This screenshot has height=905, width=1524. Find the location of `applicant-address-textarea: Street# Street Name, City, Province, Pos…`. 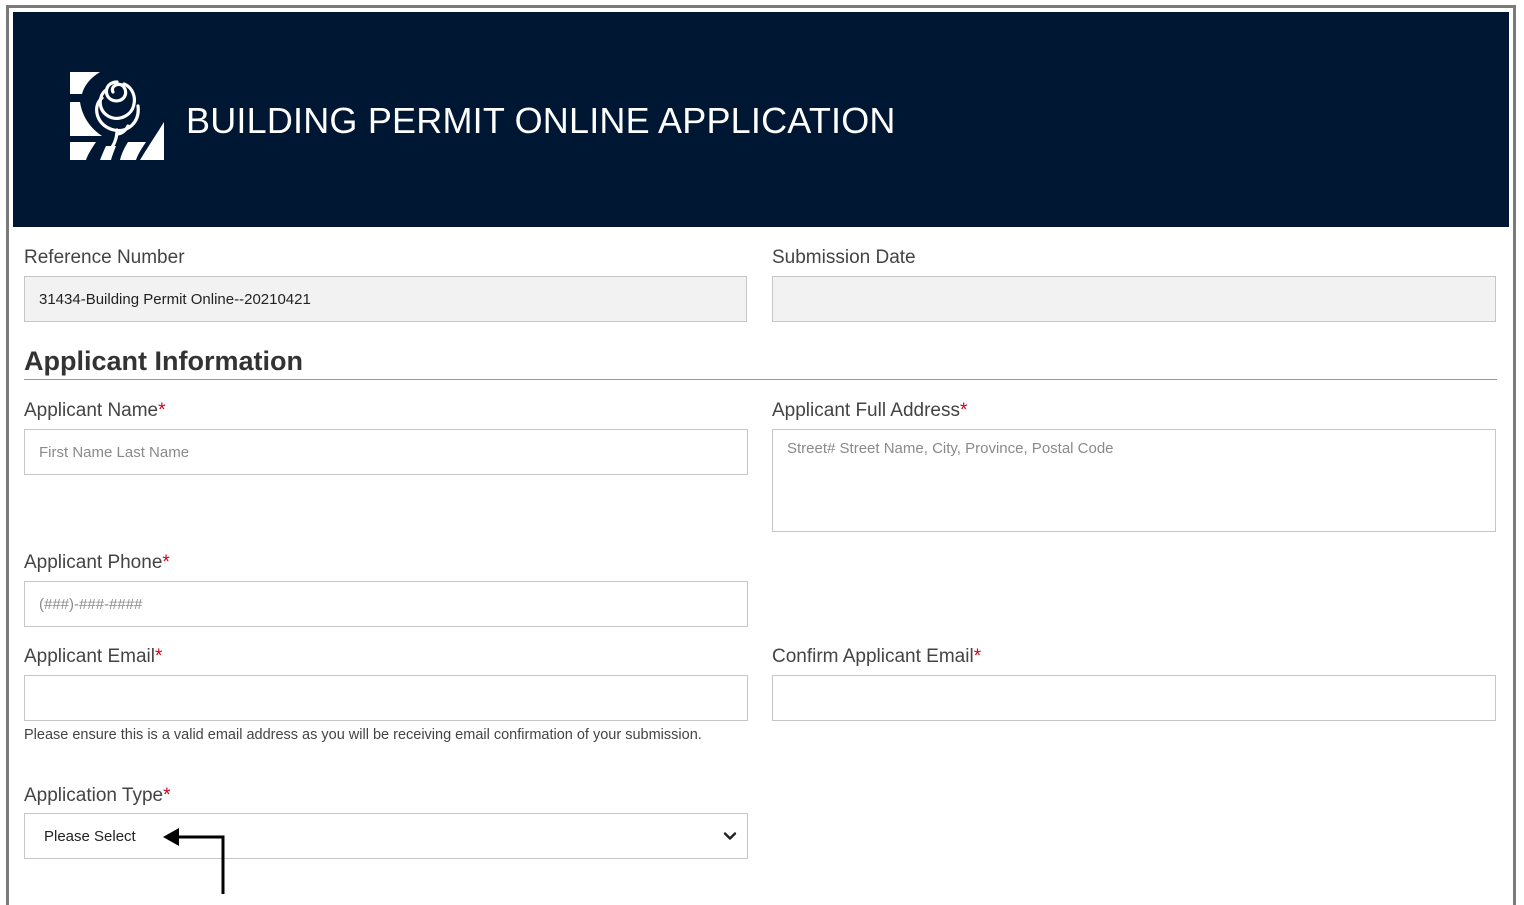

applicant-address-textarea: Street# Street Name, City, Province, Pos… is located at coordinates (1134, 480).